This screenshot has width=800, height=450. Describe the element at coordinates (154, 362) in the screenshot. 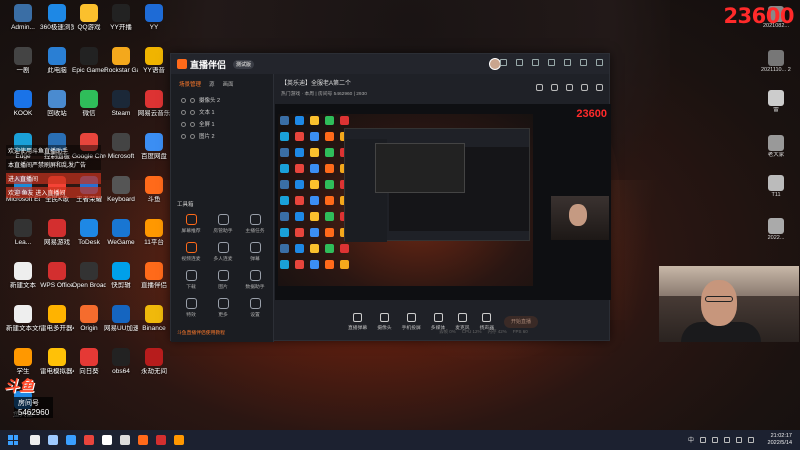

I see `desktop-icon: 永劫无间` at that location.